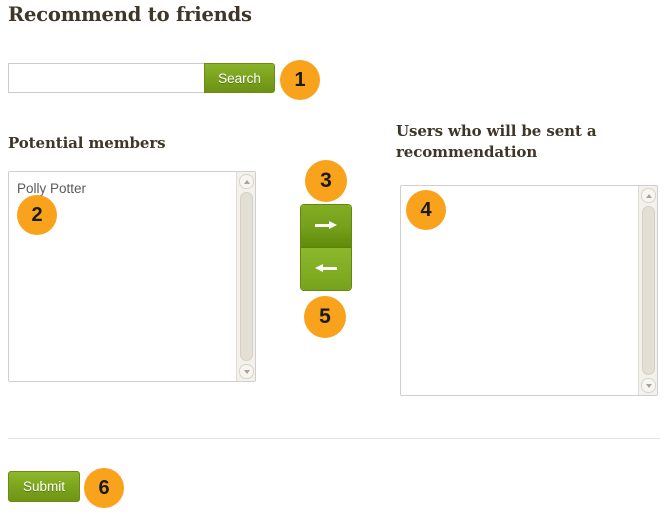 This screenshot has width=668, height=514. I want to click on callout-badge-5: 5, so click(325, 317).